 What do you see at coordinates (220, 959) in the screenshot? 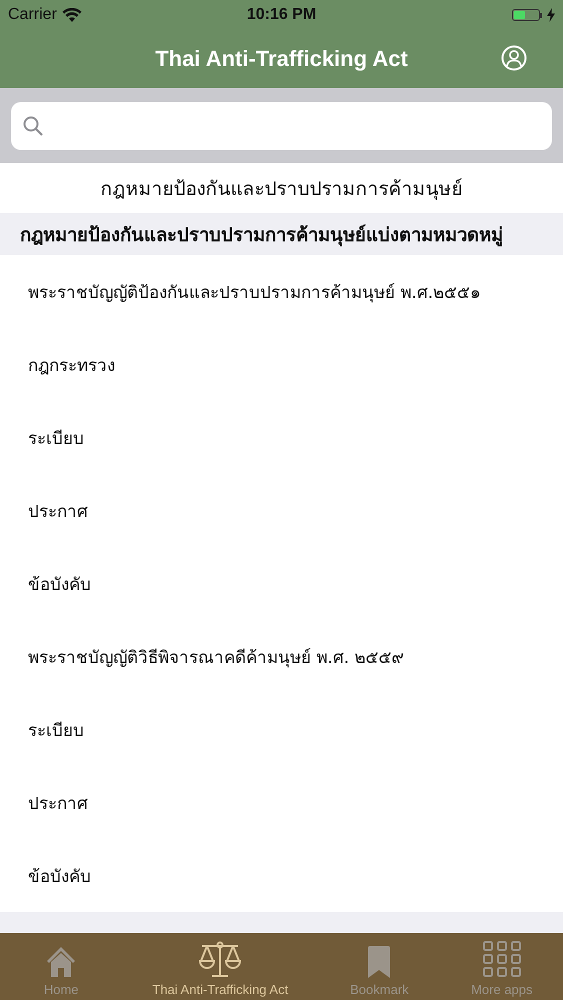
I see `scales-icon` at bounding box center [220, 959].